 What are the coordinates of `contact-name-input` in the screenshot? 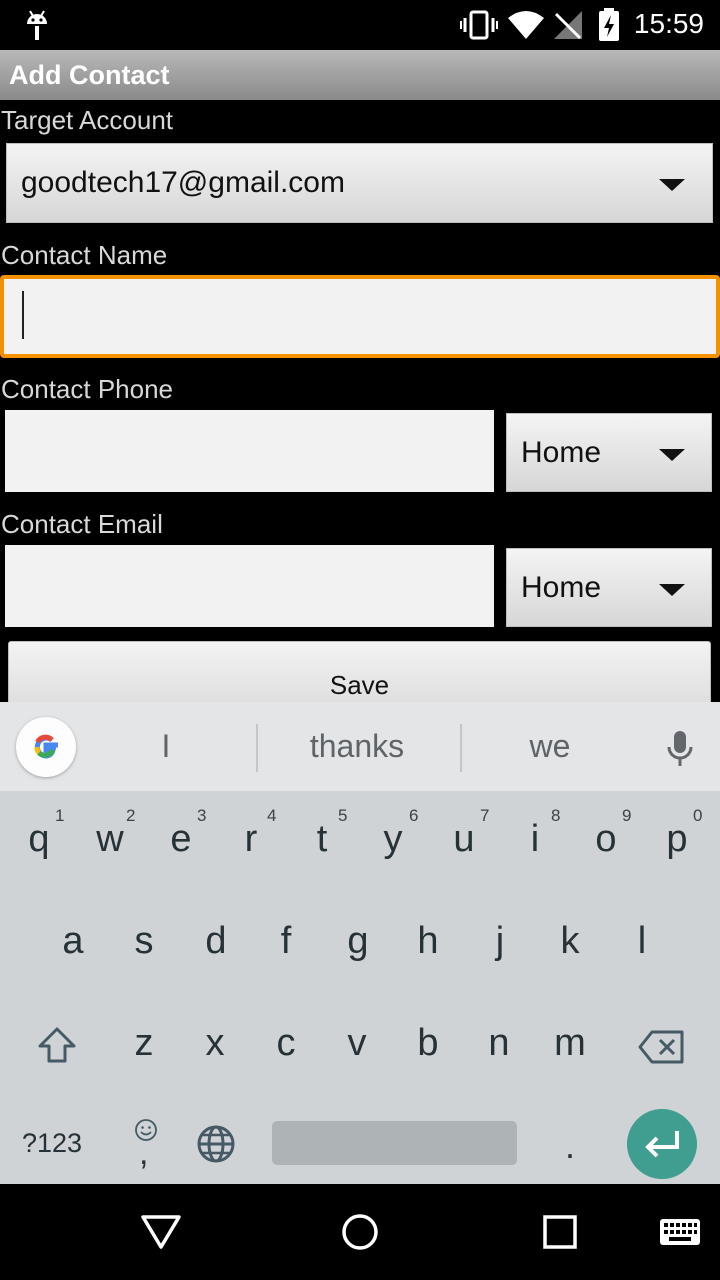 It's located at (360, 316).